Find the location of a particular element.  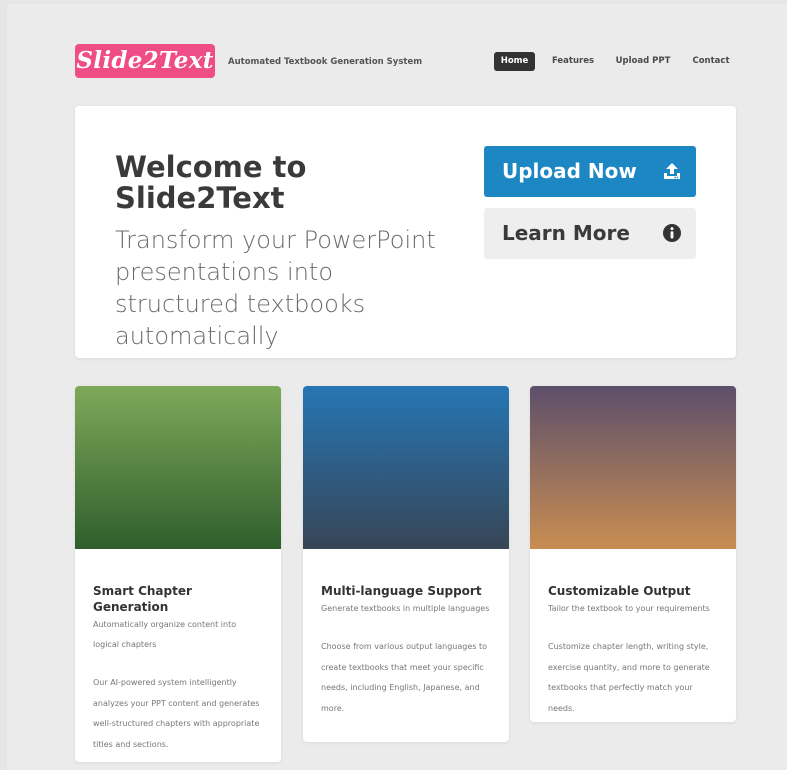

main-nav: Home Features Upload PPT Contact is located at coordinates (393, 62).